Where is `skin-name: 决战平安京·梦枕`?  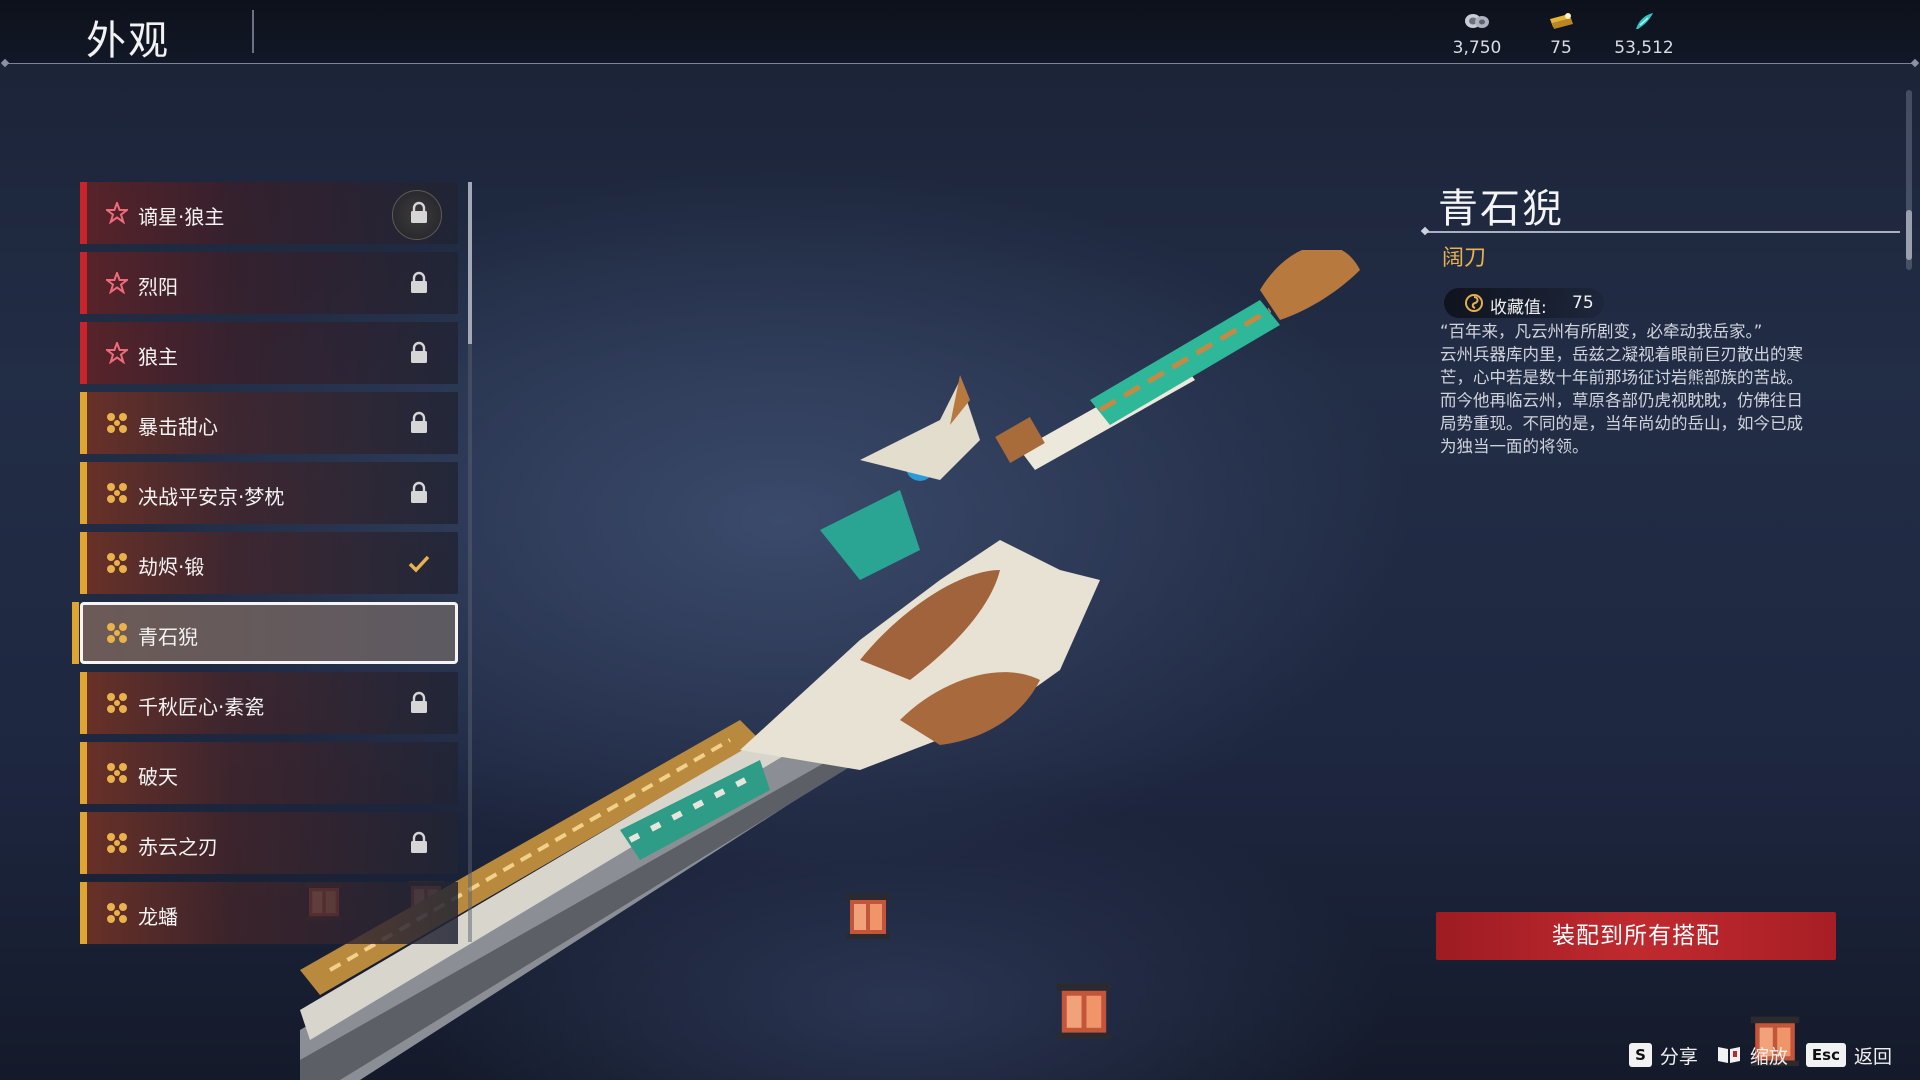 skin-name: 决战平安京·梦枕 is located at coordinates (211, 497).